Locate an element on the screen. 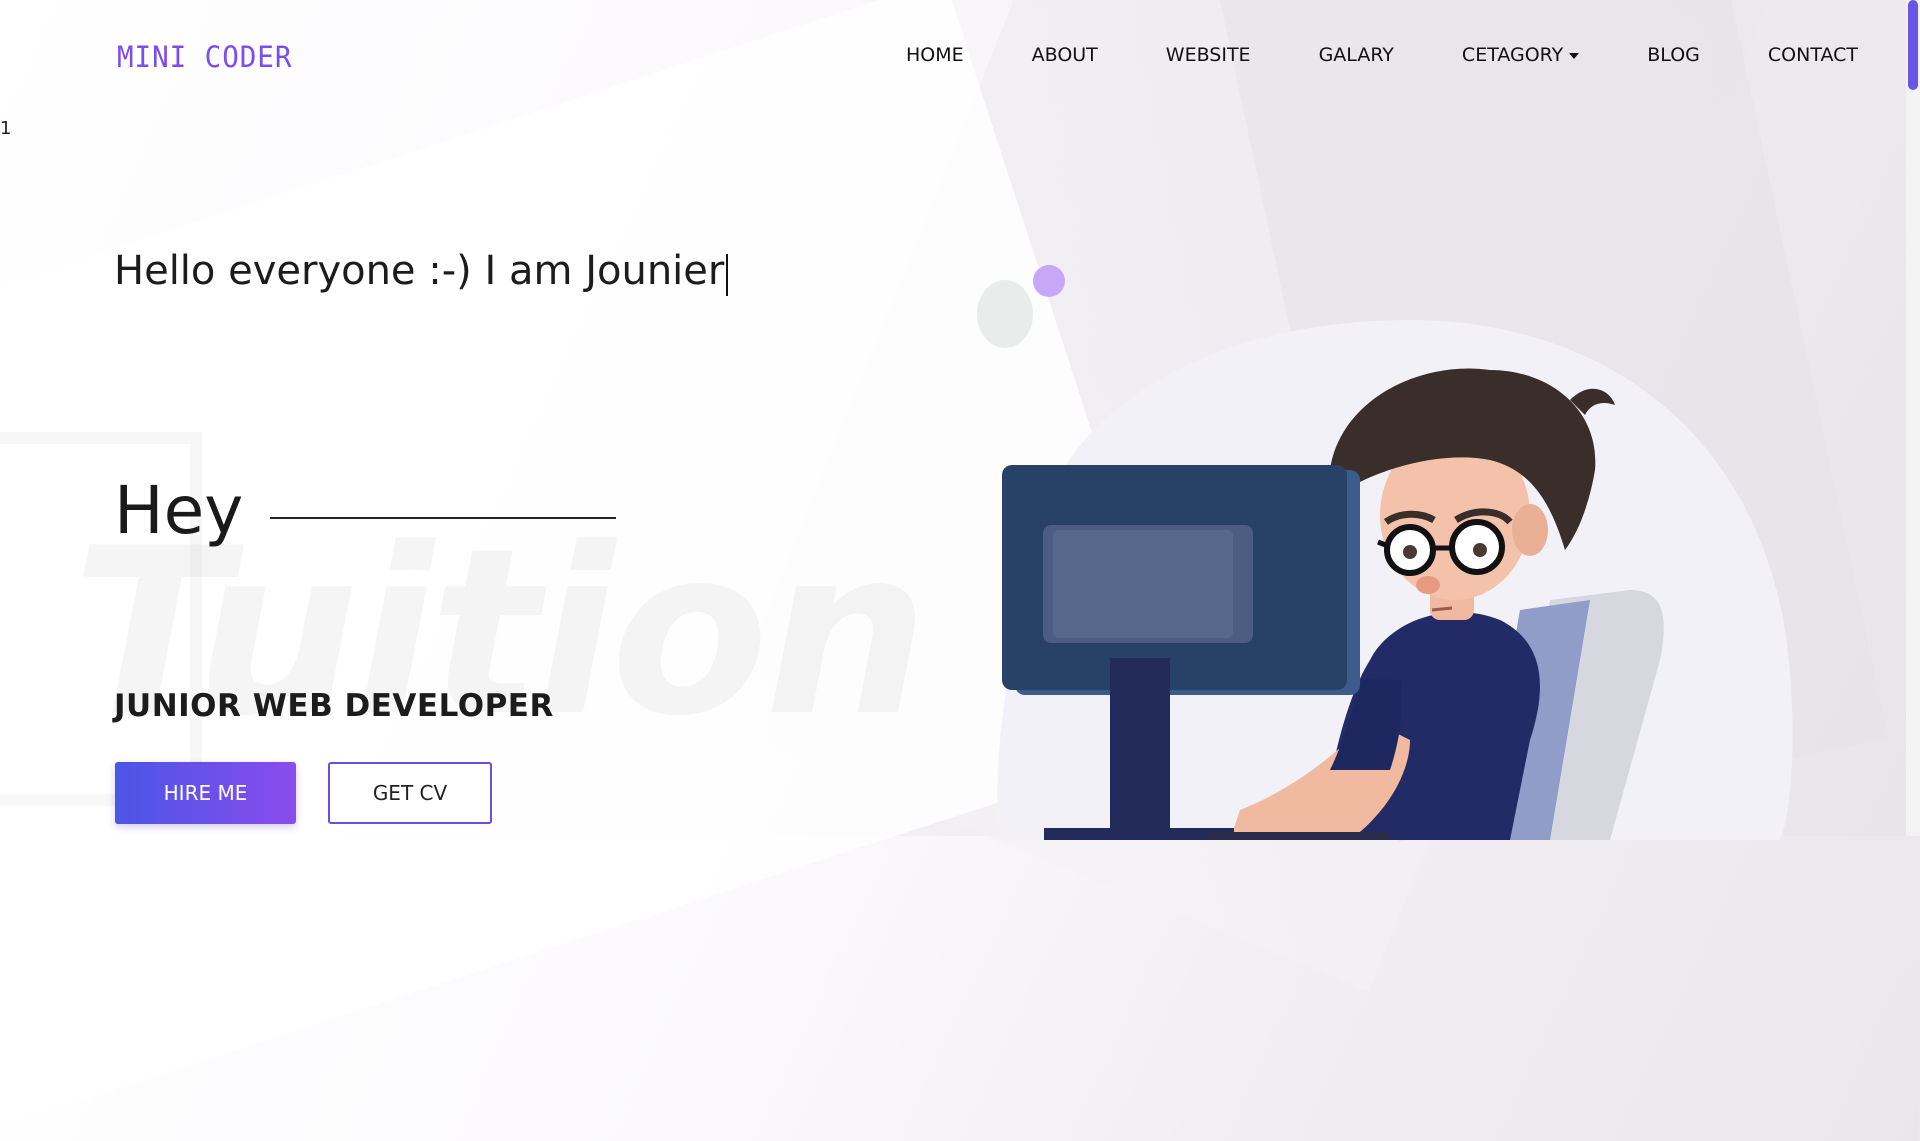  site-logo: MINI CODER is located at coordinates (204, 57).